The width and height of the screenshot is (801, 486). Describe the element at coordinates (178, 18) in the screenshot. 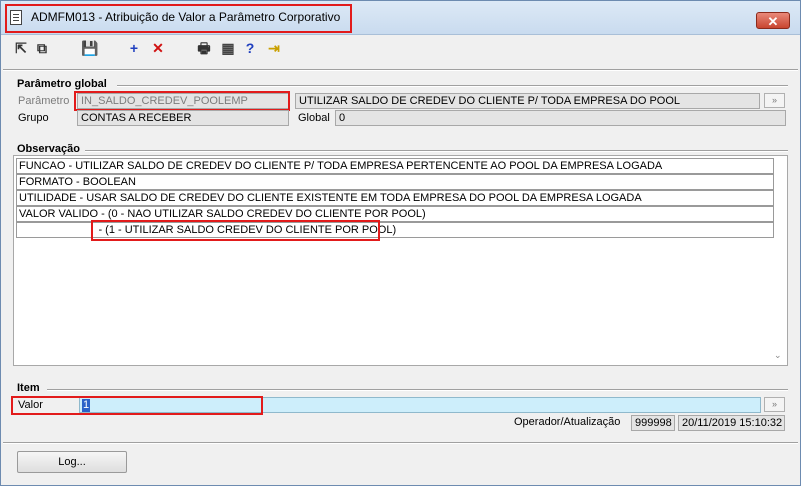

I see `title-highlight-box` at that location.